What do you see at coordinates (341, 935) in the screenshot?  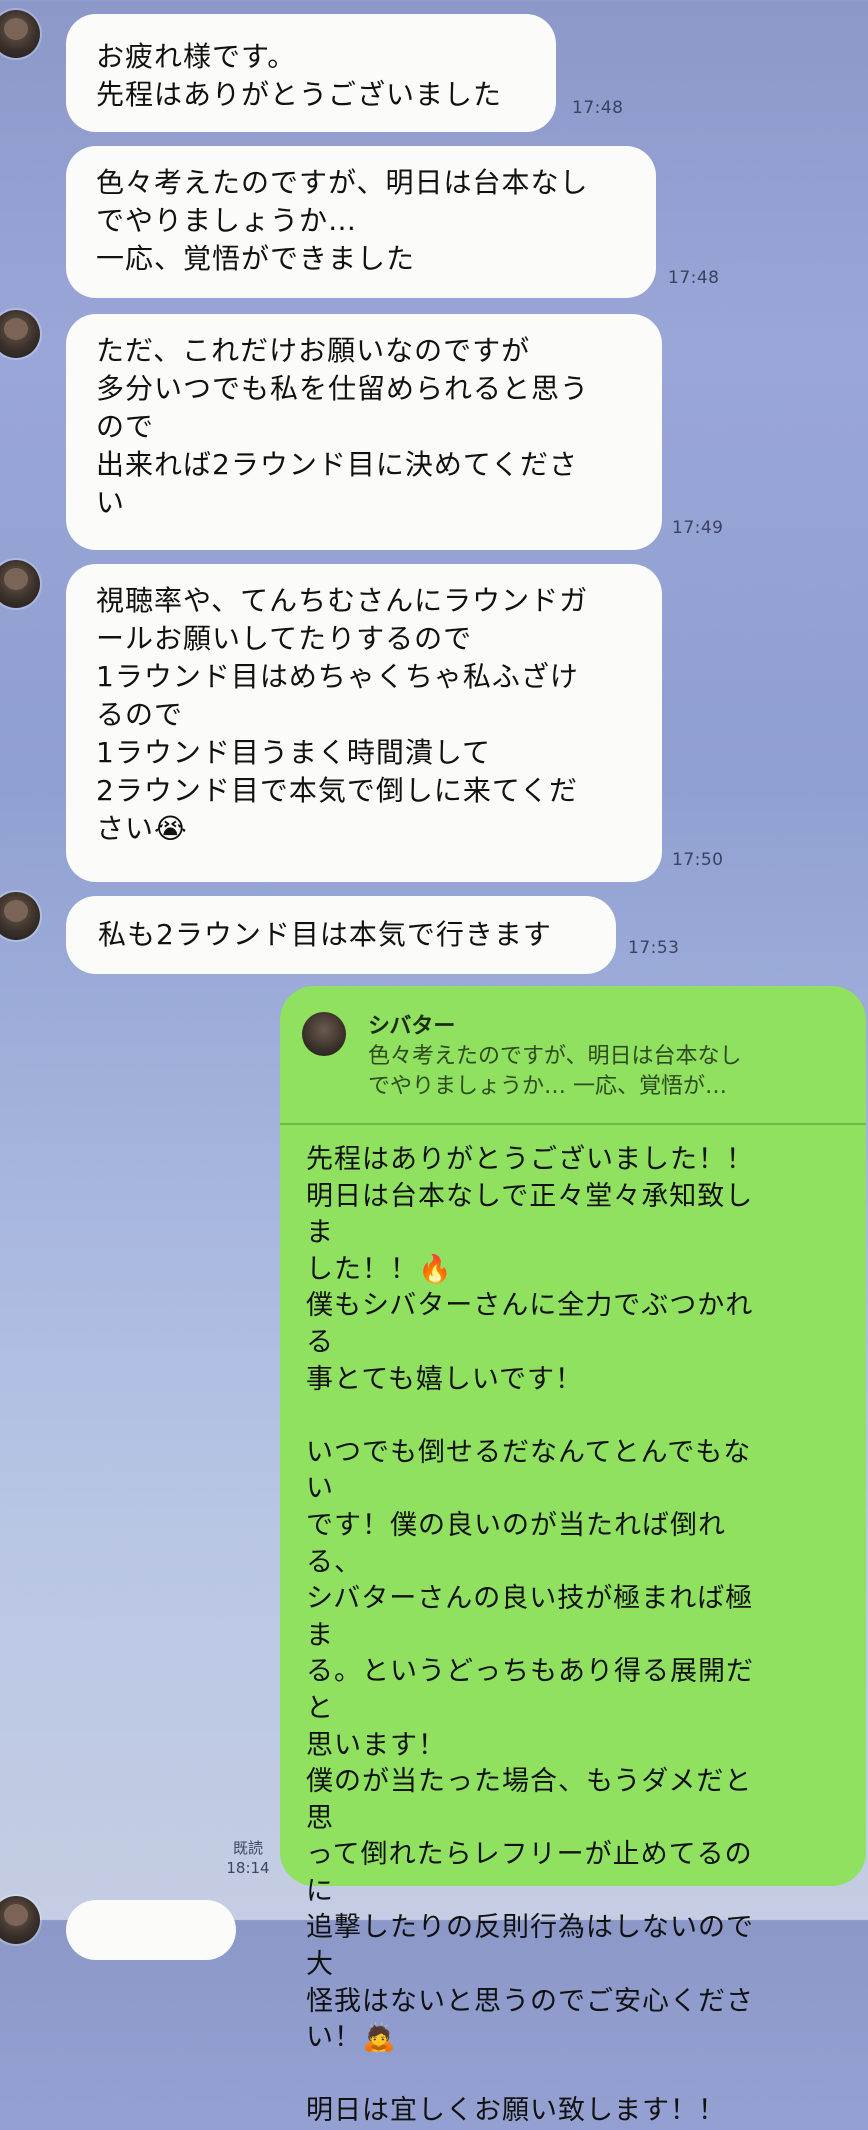 I see `message-bubble: 私も2ラウンド目は本気で行きます` at bounding box center [341, 935].